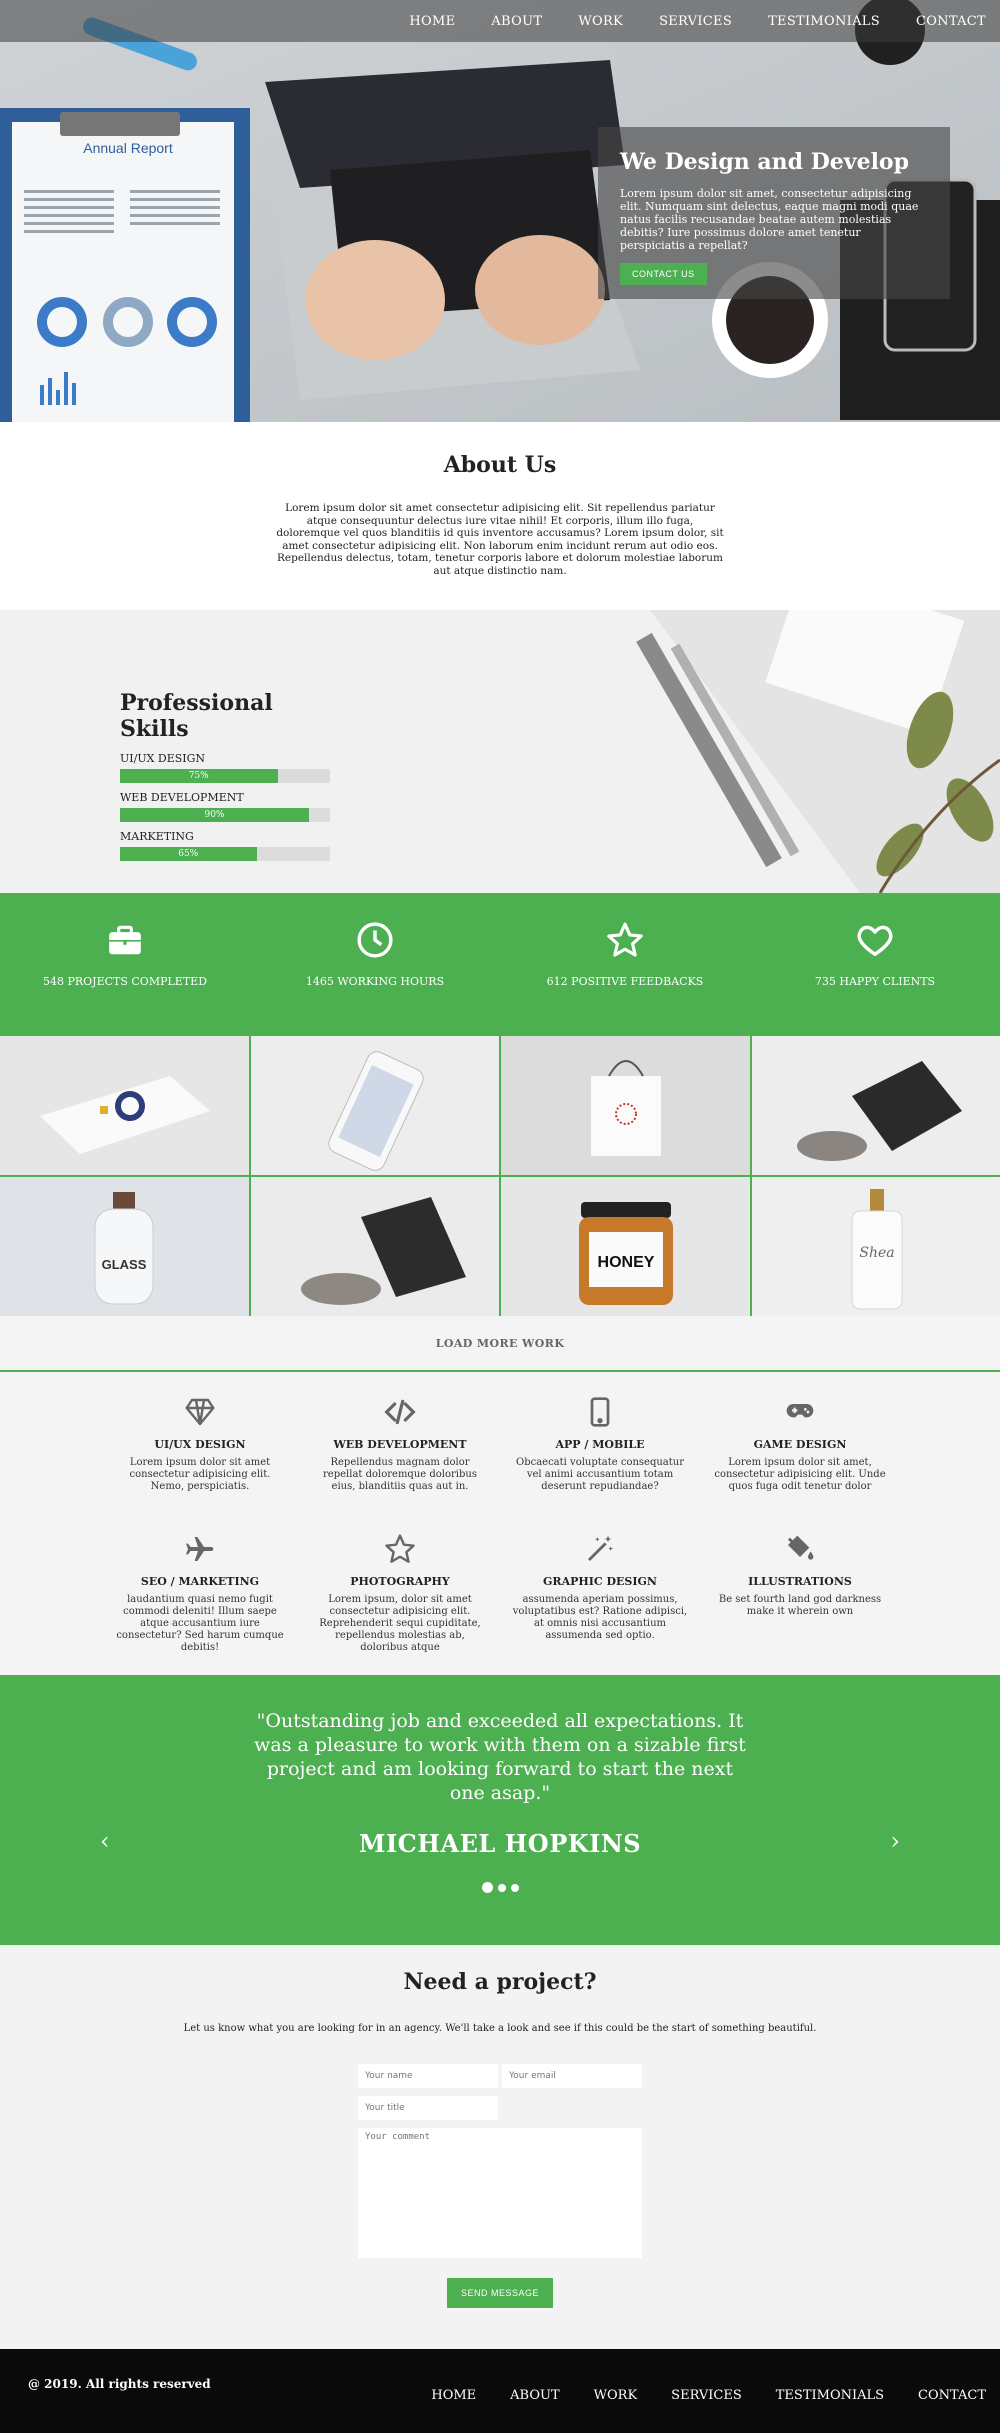  What do you see at coordinates (500, 2076) in the screenshot?
I see `name-email-row` at bounding box center [500, 2076].